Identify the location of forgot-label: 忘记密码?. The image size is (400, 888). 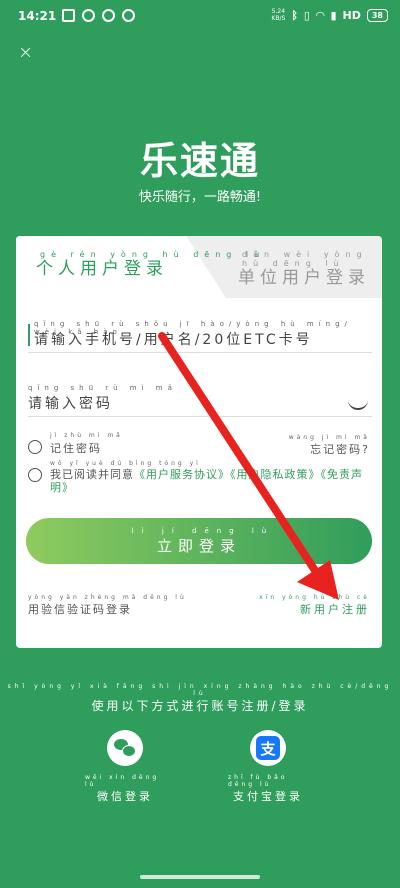
(340, 449).